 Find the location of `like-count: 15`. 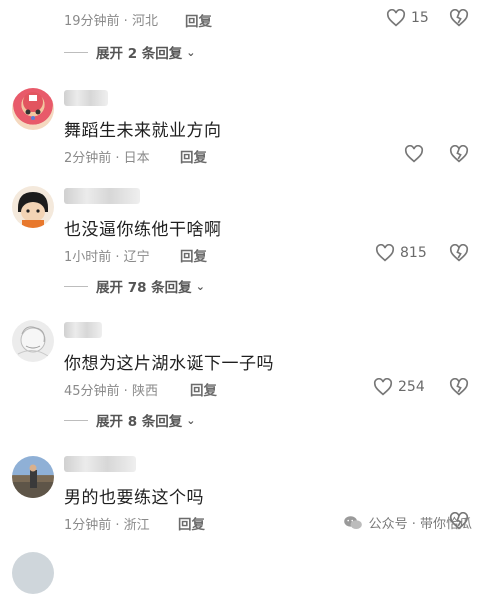

like-count: 15 is located at coordinates (420, 18).